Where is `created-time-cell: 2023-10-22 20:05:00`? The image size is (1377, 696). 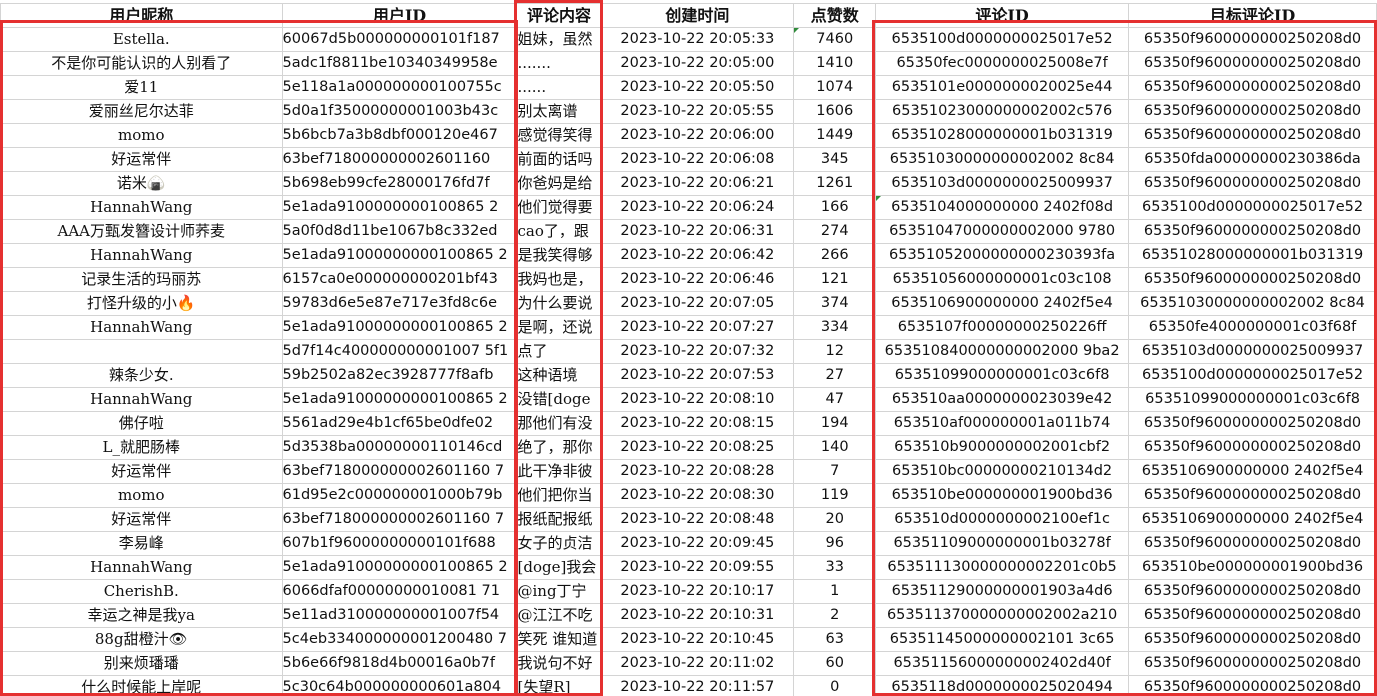
created-time-cell: 2023-10-22 20:05:00 is located at coordinates (697, 63).